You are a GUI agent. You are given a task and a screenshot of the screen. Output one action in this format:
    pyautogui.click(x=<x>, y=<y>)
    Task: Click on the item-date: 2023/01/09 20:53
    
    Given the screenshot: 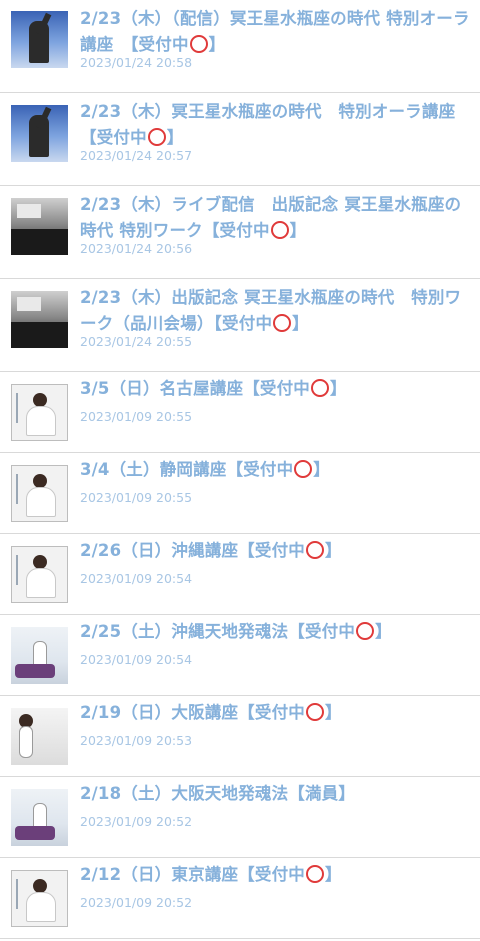 What is the action you would take?
    pyautogui.click(x=136, y=740)
    